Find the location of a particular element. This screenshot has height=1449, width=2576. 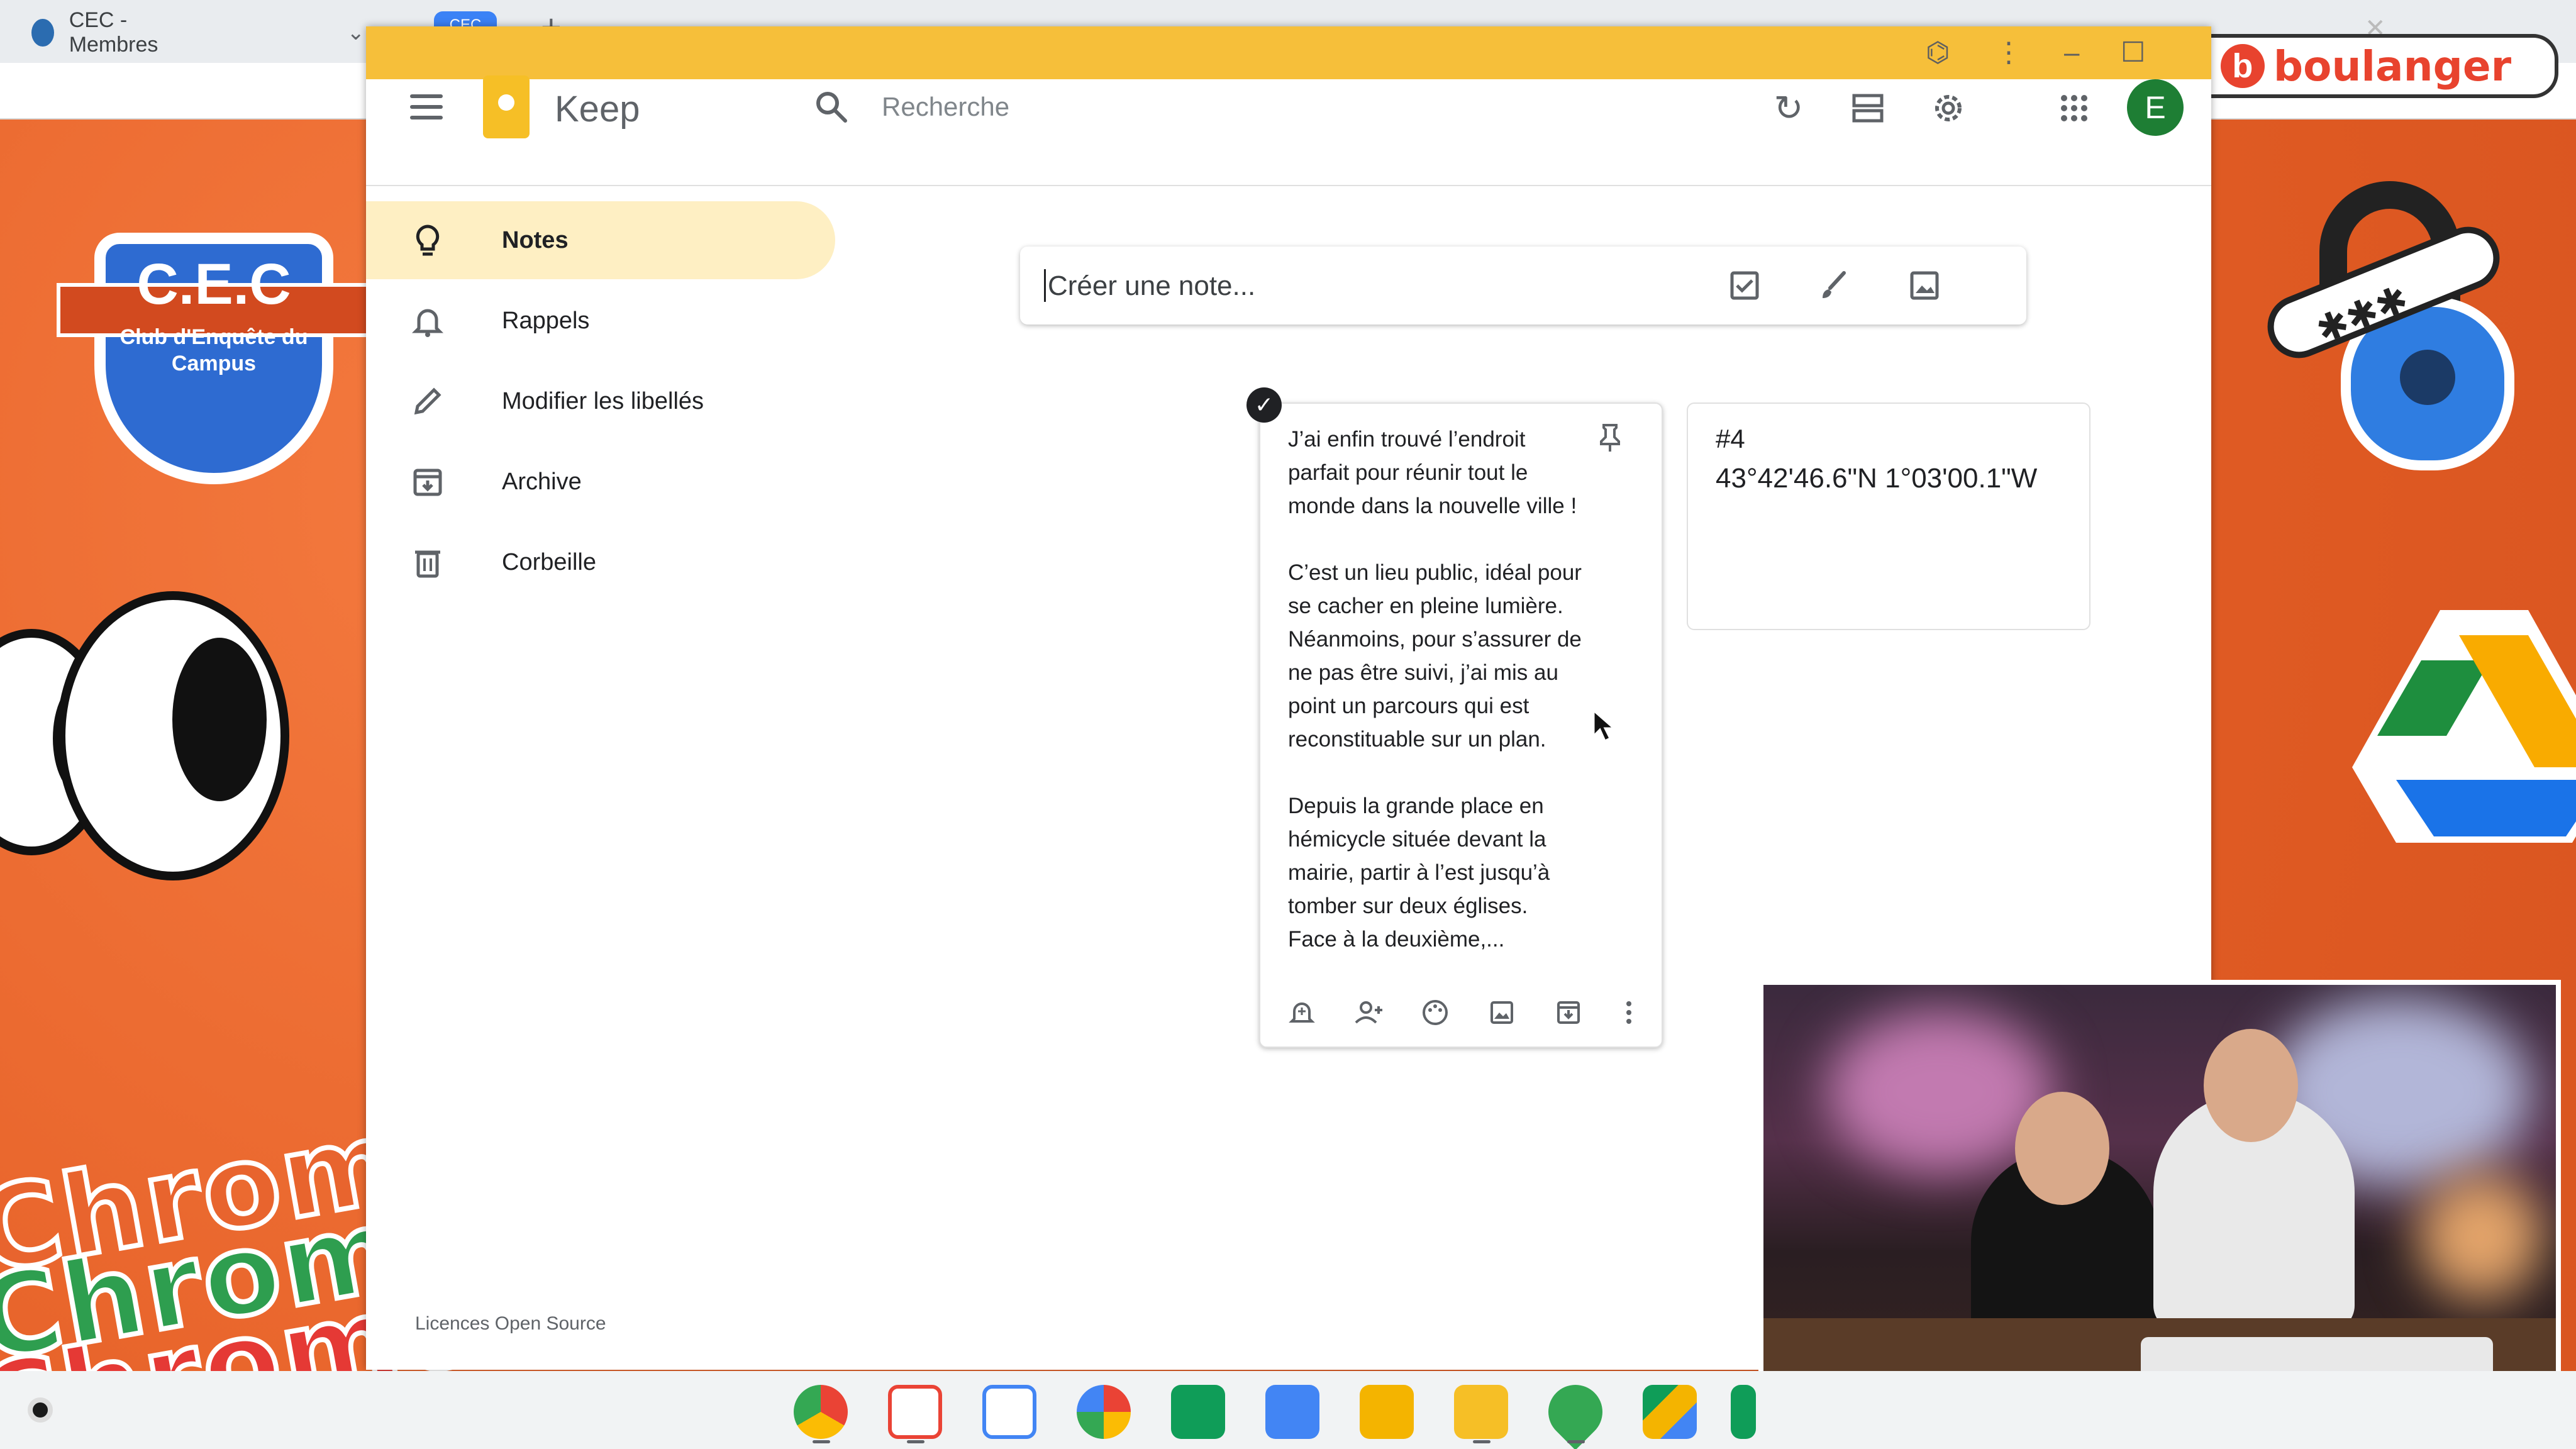

person-right-head is located at coordinates (2251, 1085).